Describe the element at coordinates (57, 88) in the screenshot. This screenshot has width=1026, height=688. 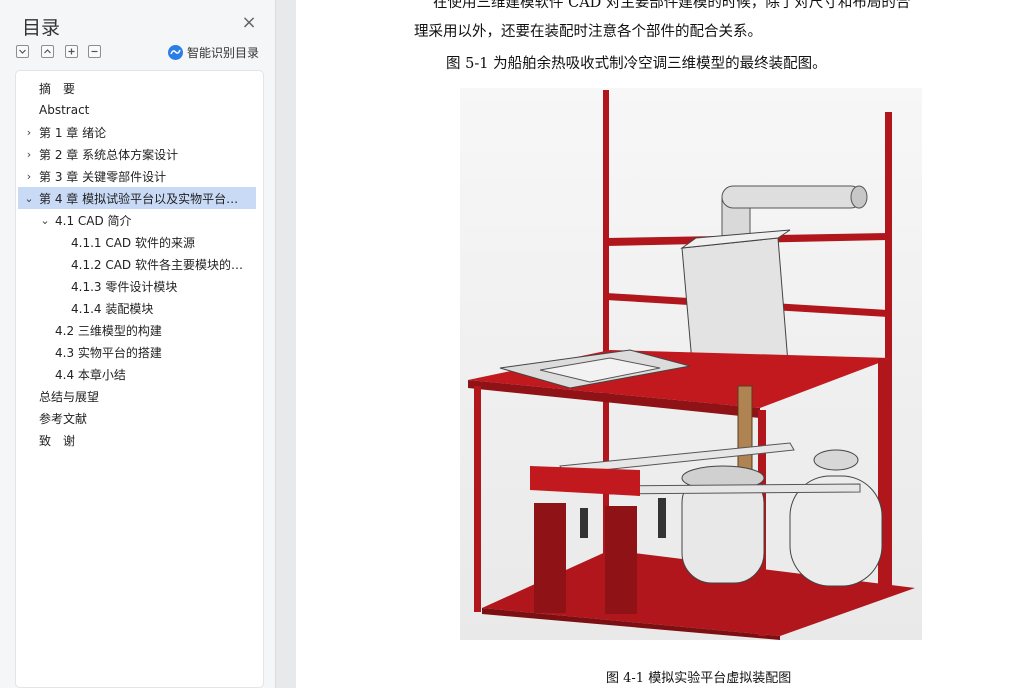
I see `toc-item-label: 摘 要` at that location.